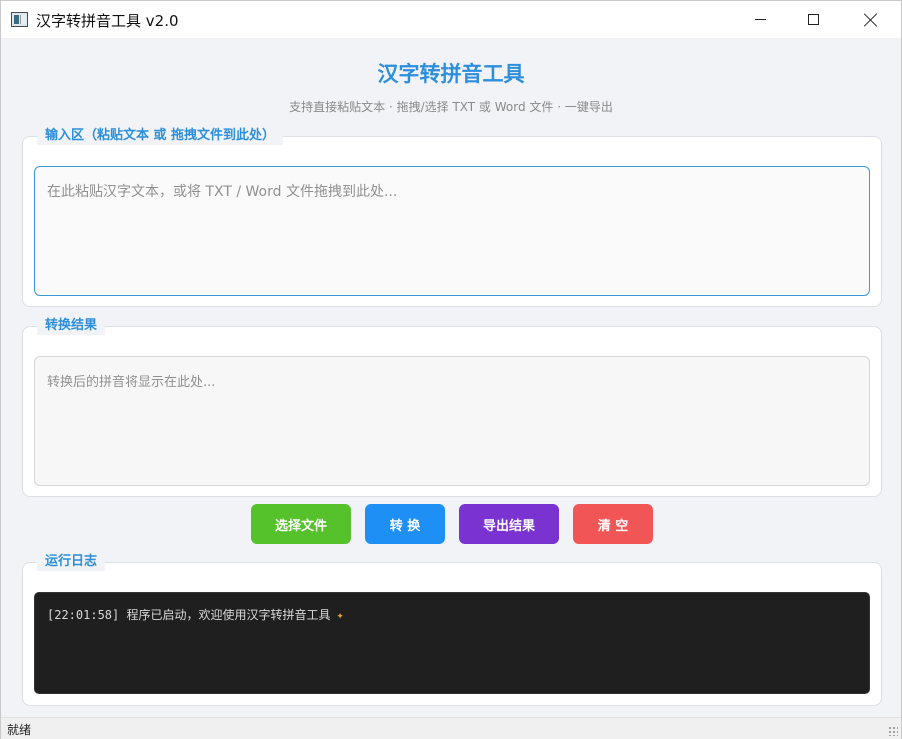 This screenshot has height=739, width=902. I want to click on status-text: 就绪, so click(19, 730).